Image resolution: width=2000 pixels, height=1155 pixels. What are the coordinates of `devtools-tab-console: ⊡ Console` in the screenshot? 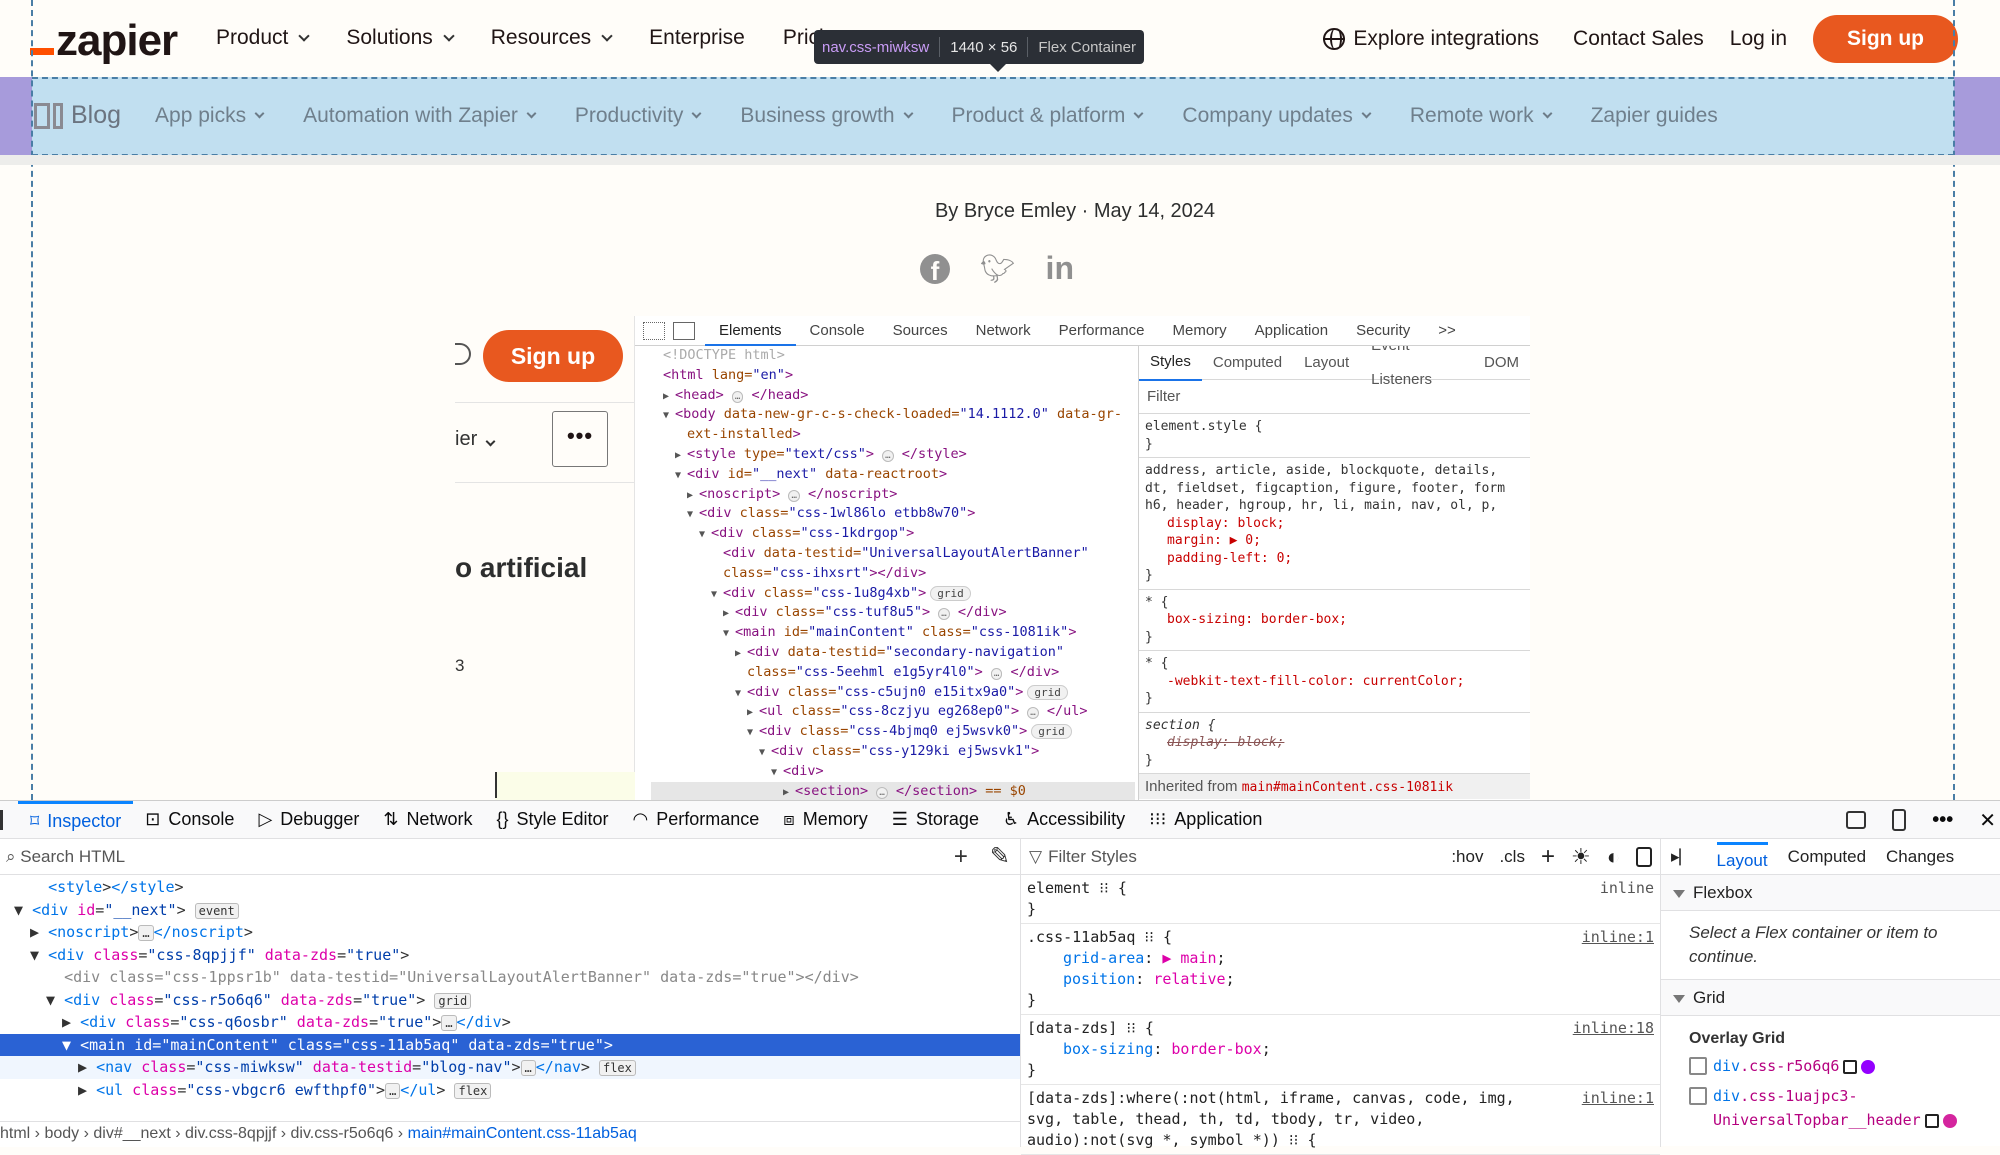 It's located at (189, 820).